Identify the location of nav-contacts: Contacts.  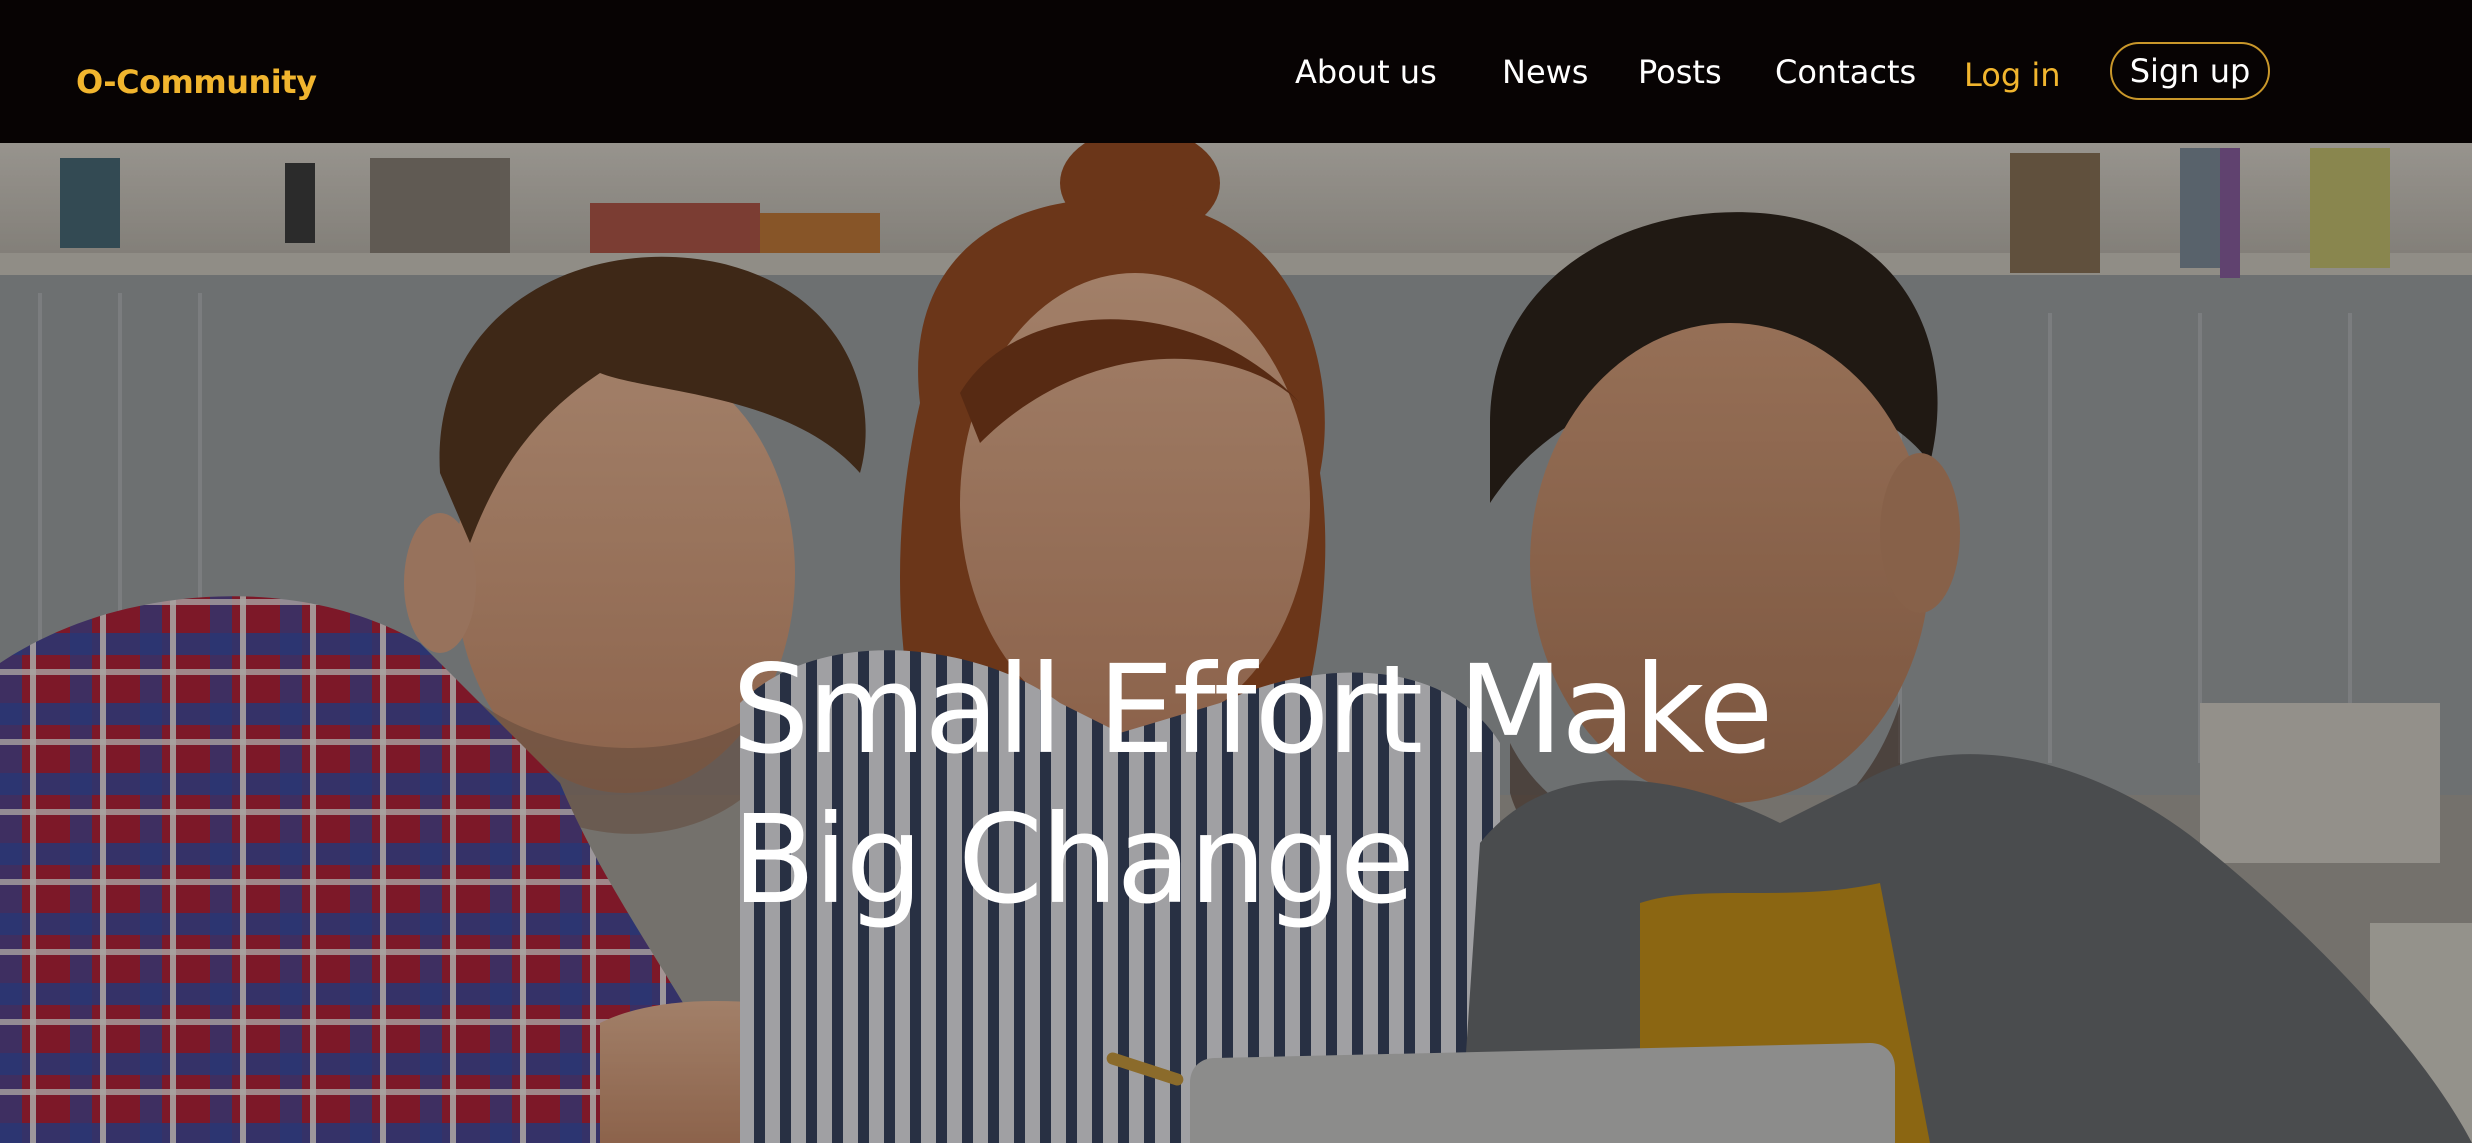
(1845, 72).